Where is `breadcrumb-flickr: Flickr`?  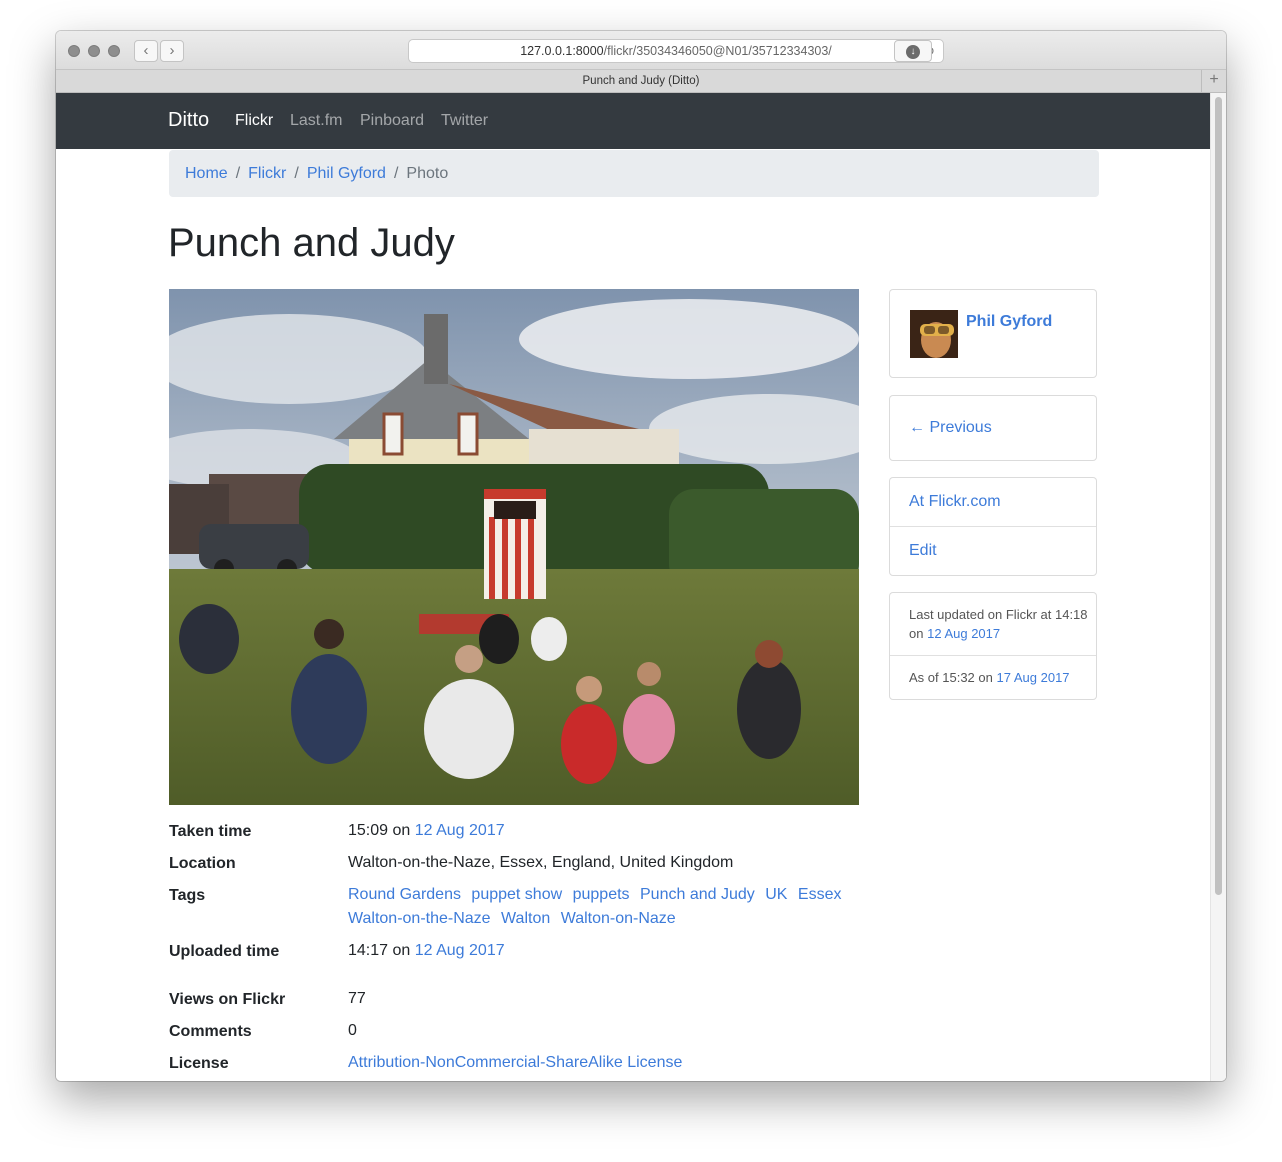
breadcrumb-flickr: Flickr is located at coordinates (267, 173).